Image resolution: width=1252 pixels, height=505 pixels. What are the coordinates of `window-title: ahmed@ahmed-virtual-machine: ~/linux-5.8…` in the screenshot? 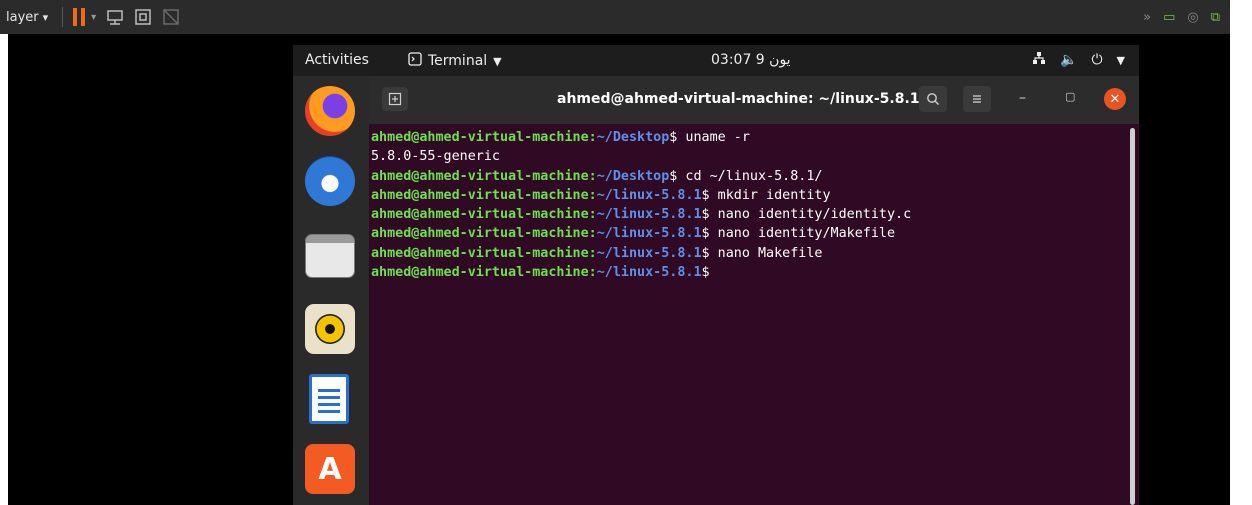 It's located at (738, 99).